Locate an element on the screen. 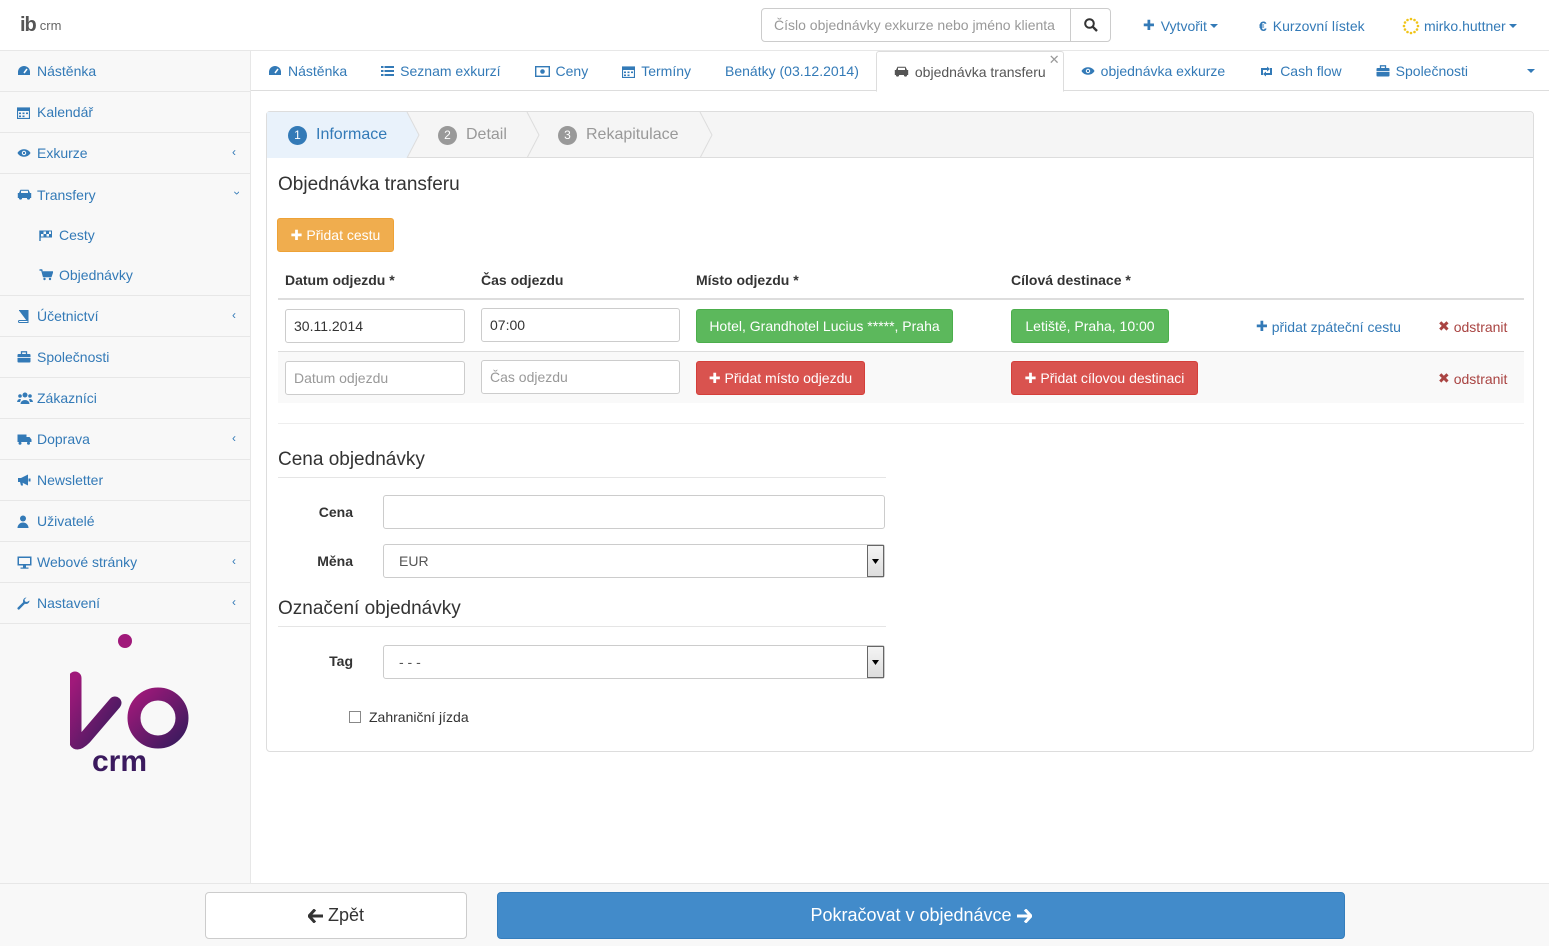 Image resolution: width=1549 pixels, height=946 pixels. search-input is located at coordinates (916, 25).